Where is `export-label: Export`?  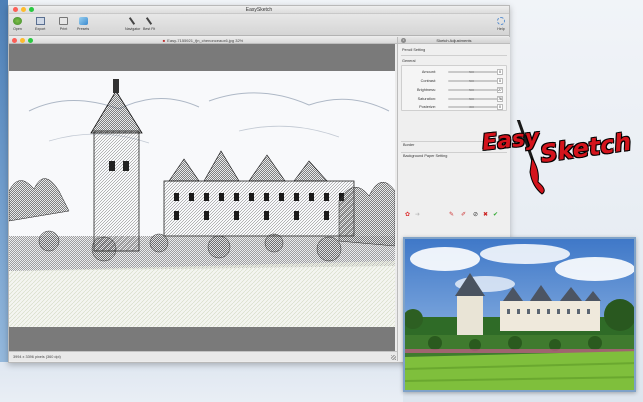
export-label: Export is located at coordinates (40, 29).